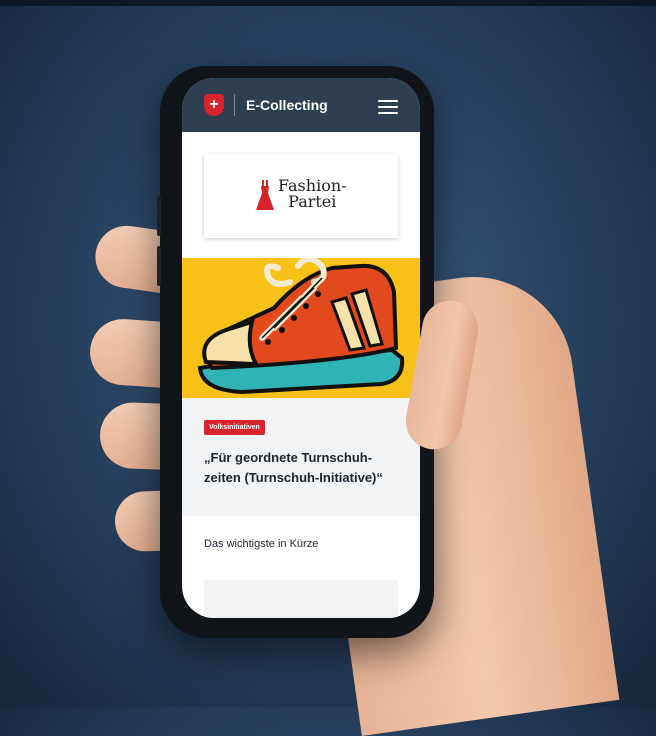 This screenshot has width=656, height=736. I want to click on category-badge: Volksinitiativen, so click(234, 427).